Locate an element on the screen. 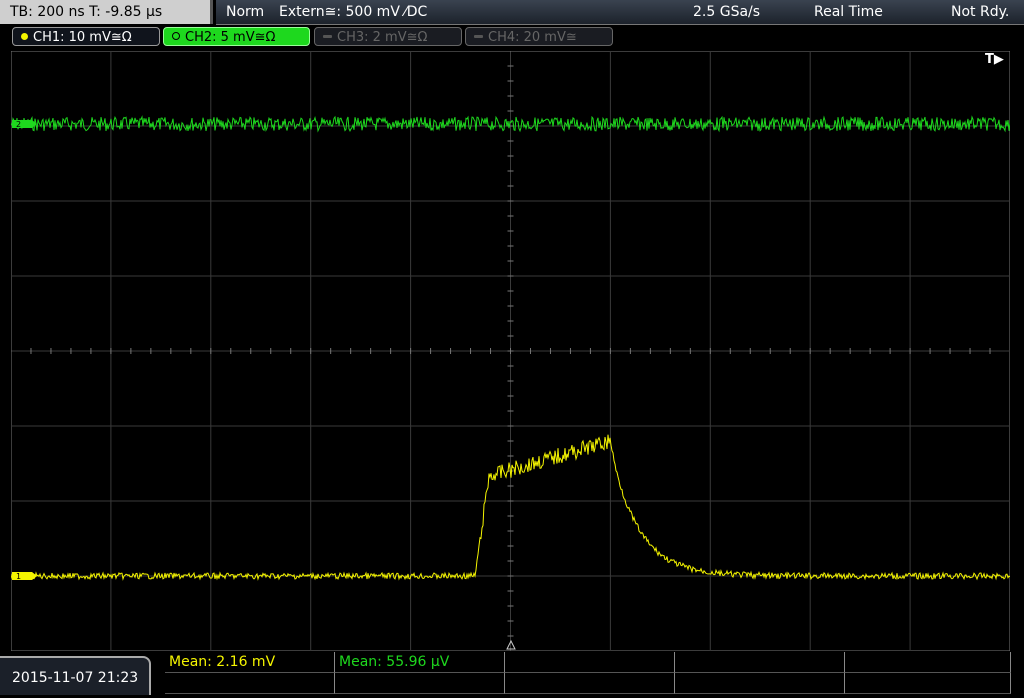  tab-ch4: CH4: 20 mV≅ is located at coordinates (539, 36).